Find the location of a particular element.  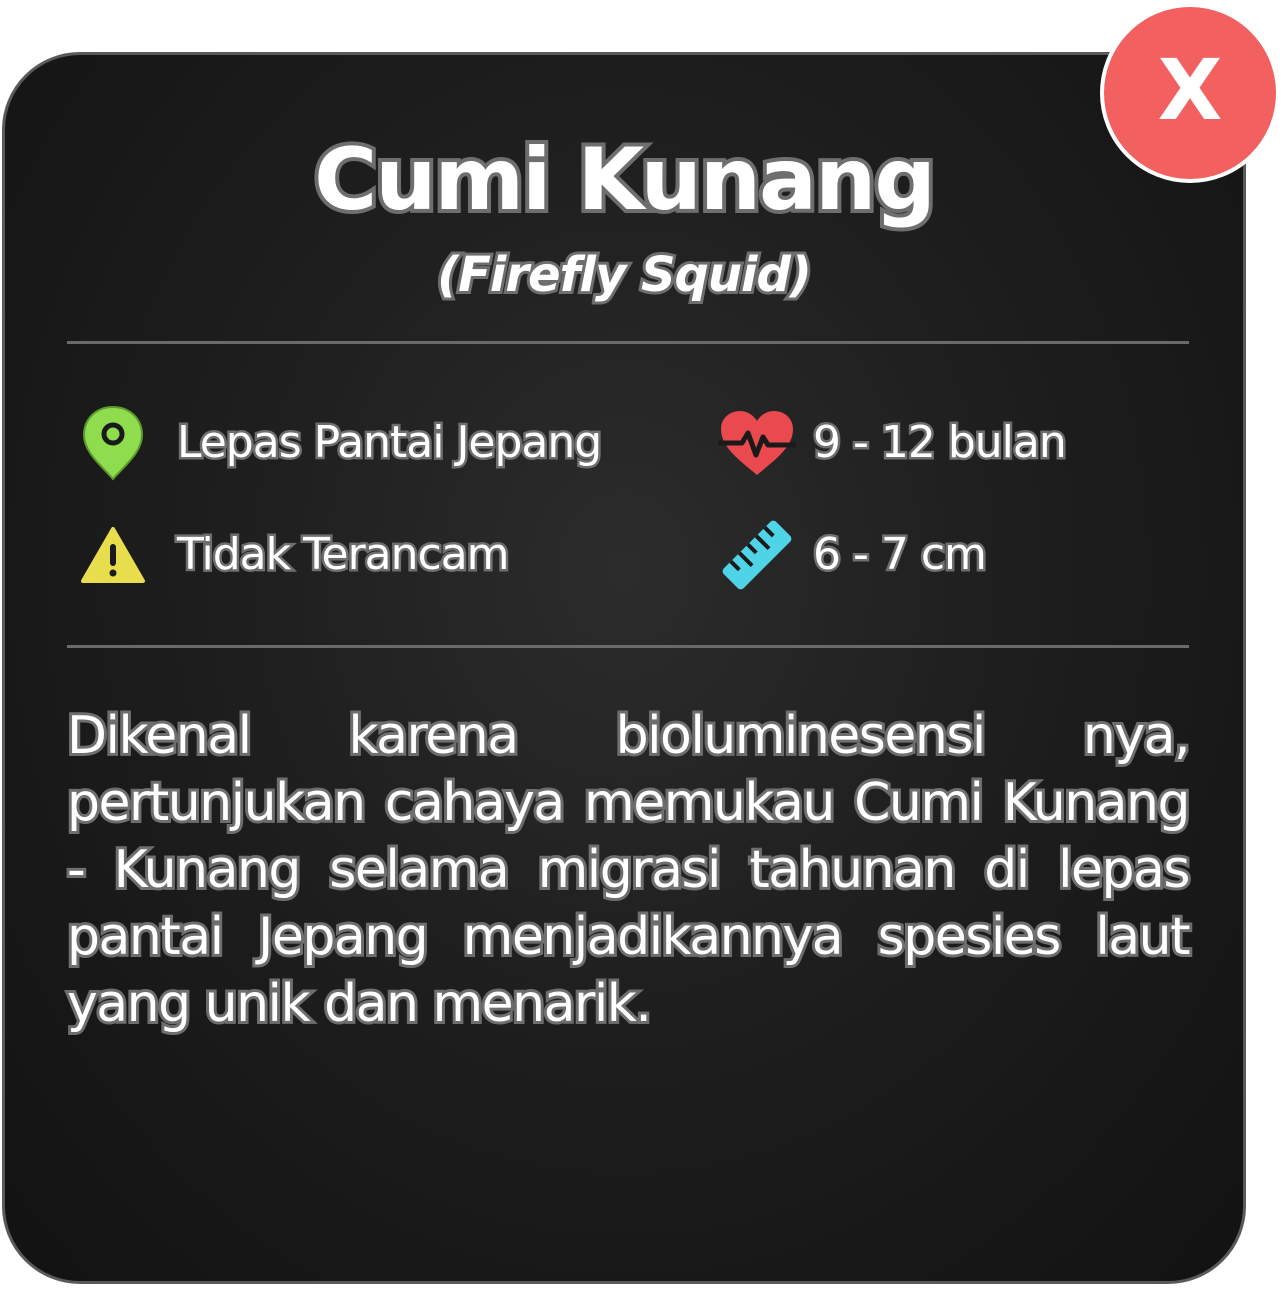

warning-icon is located at coordinates (113, 555).